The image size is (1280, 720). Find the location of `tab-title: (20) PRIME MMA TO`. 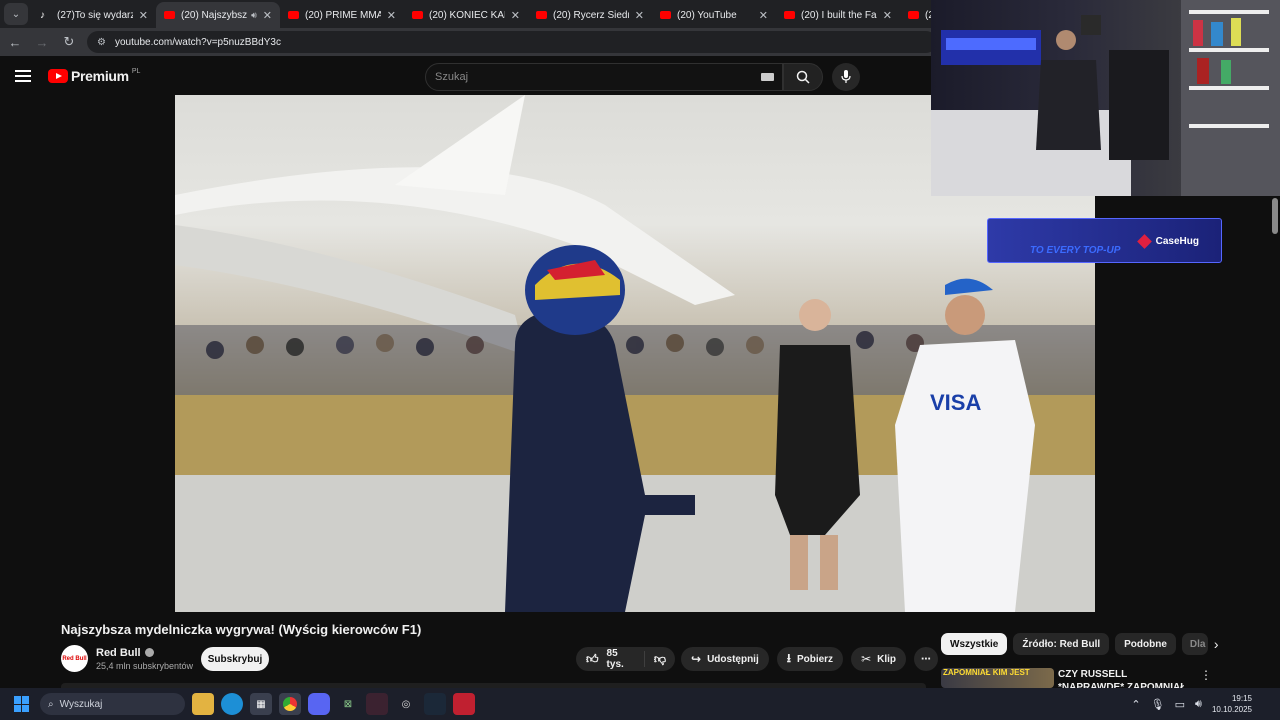

tab-title: (20) PRIME MMA TO is located at coordinates (343, 15).